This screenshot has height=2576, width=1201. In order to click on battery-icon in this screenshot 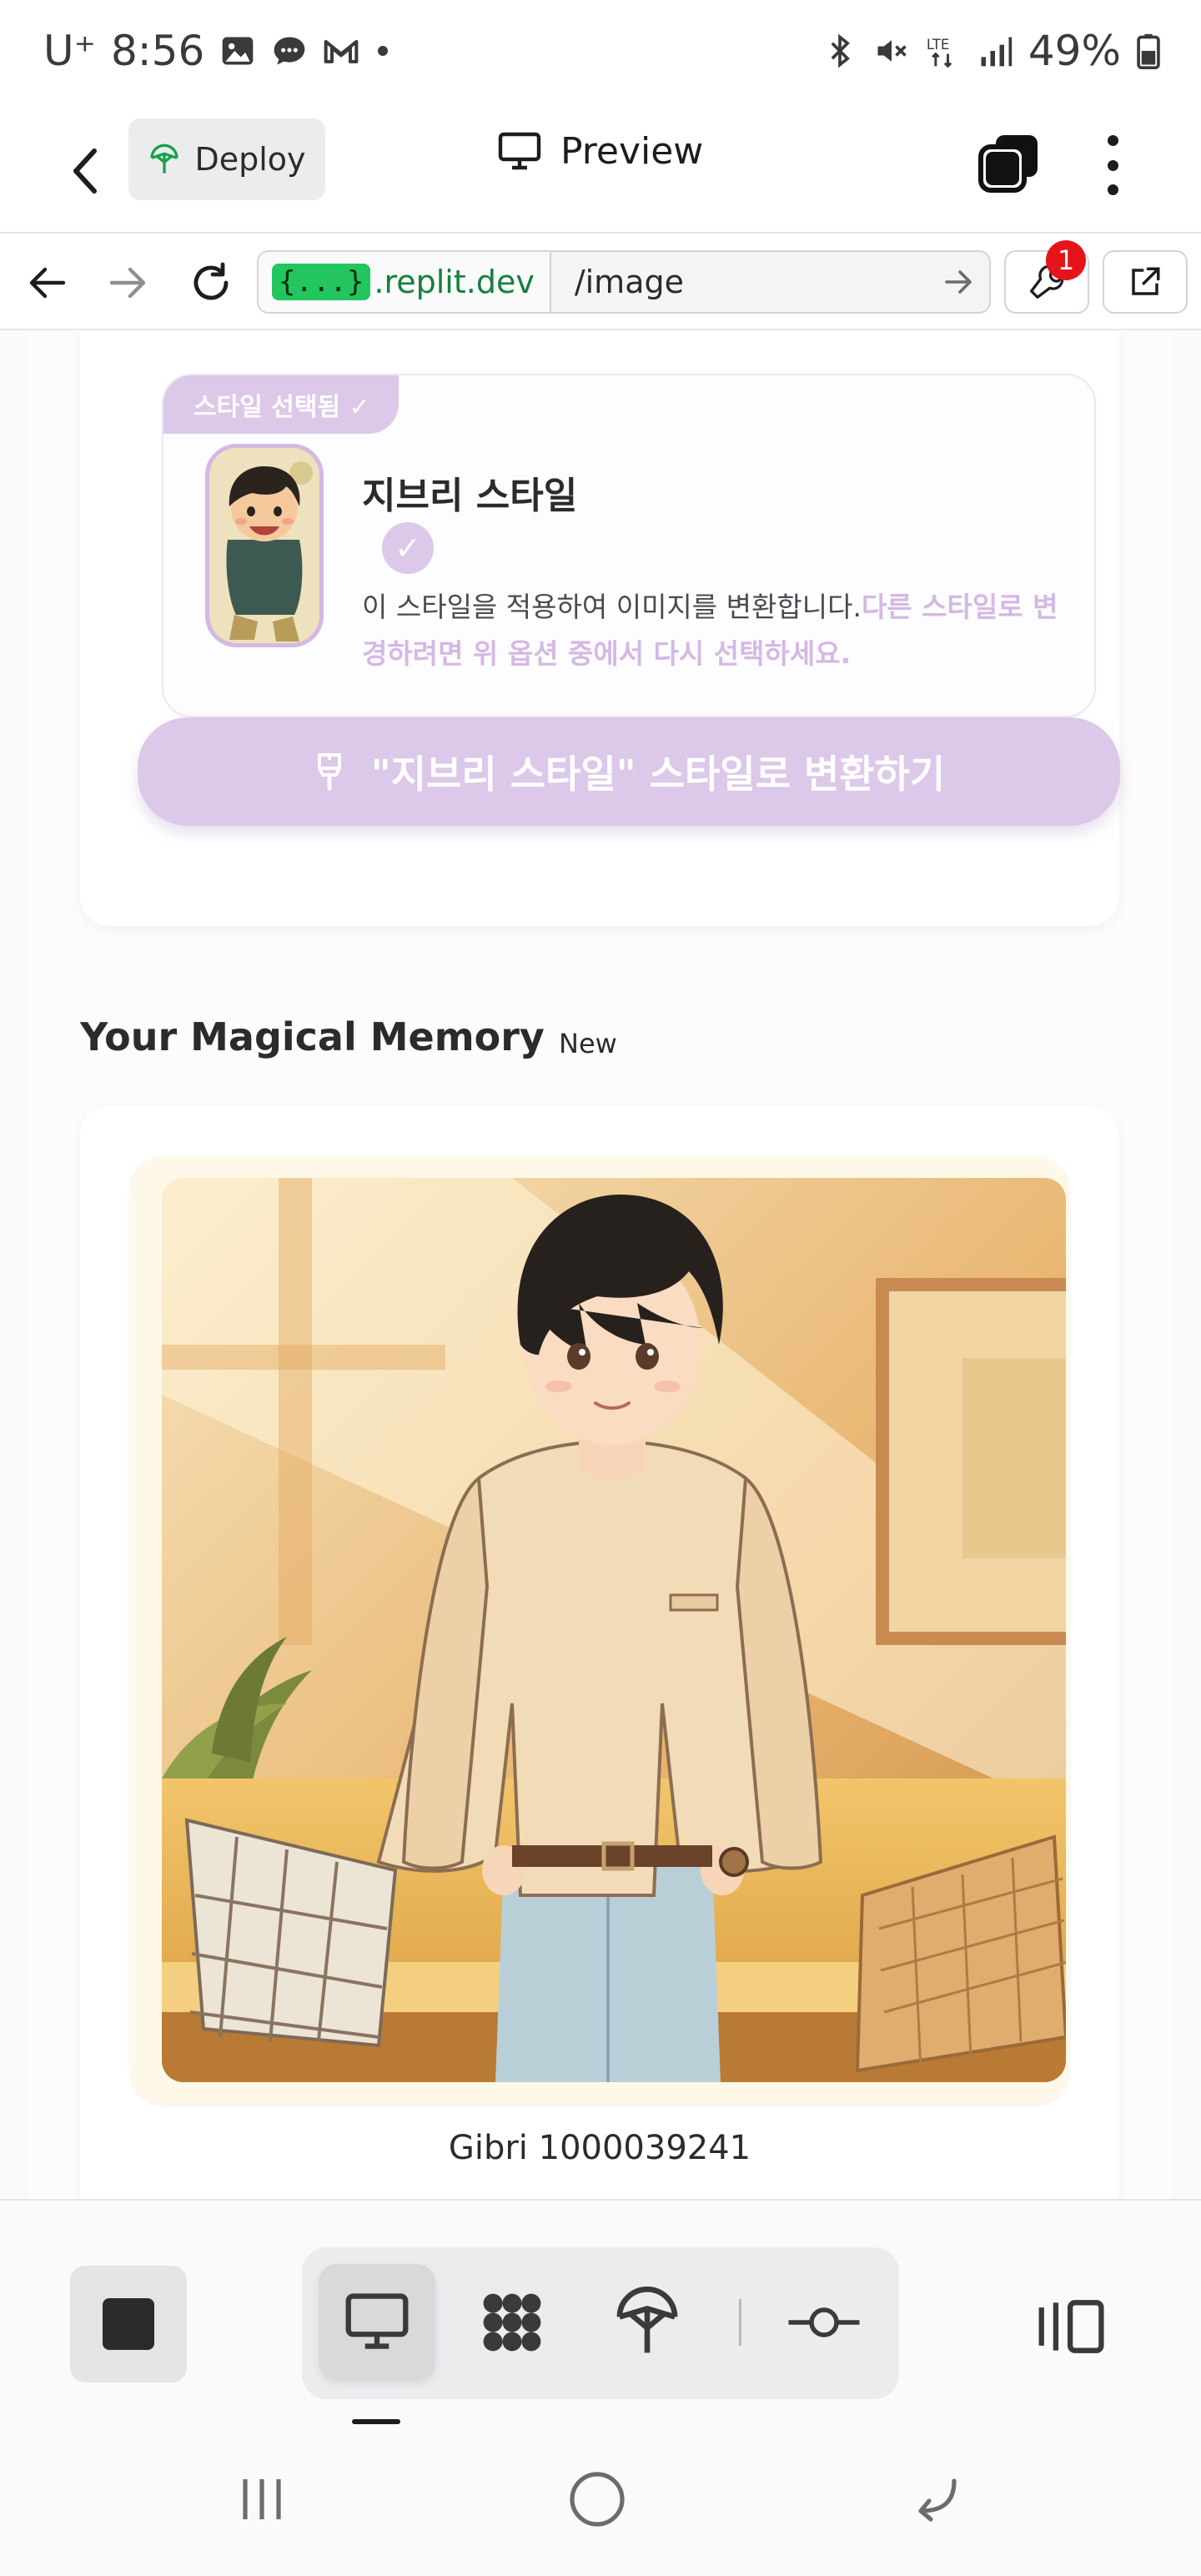, I will do `click(1149, 51)`.